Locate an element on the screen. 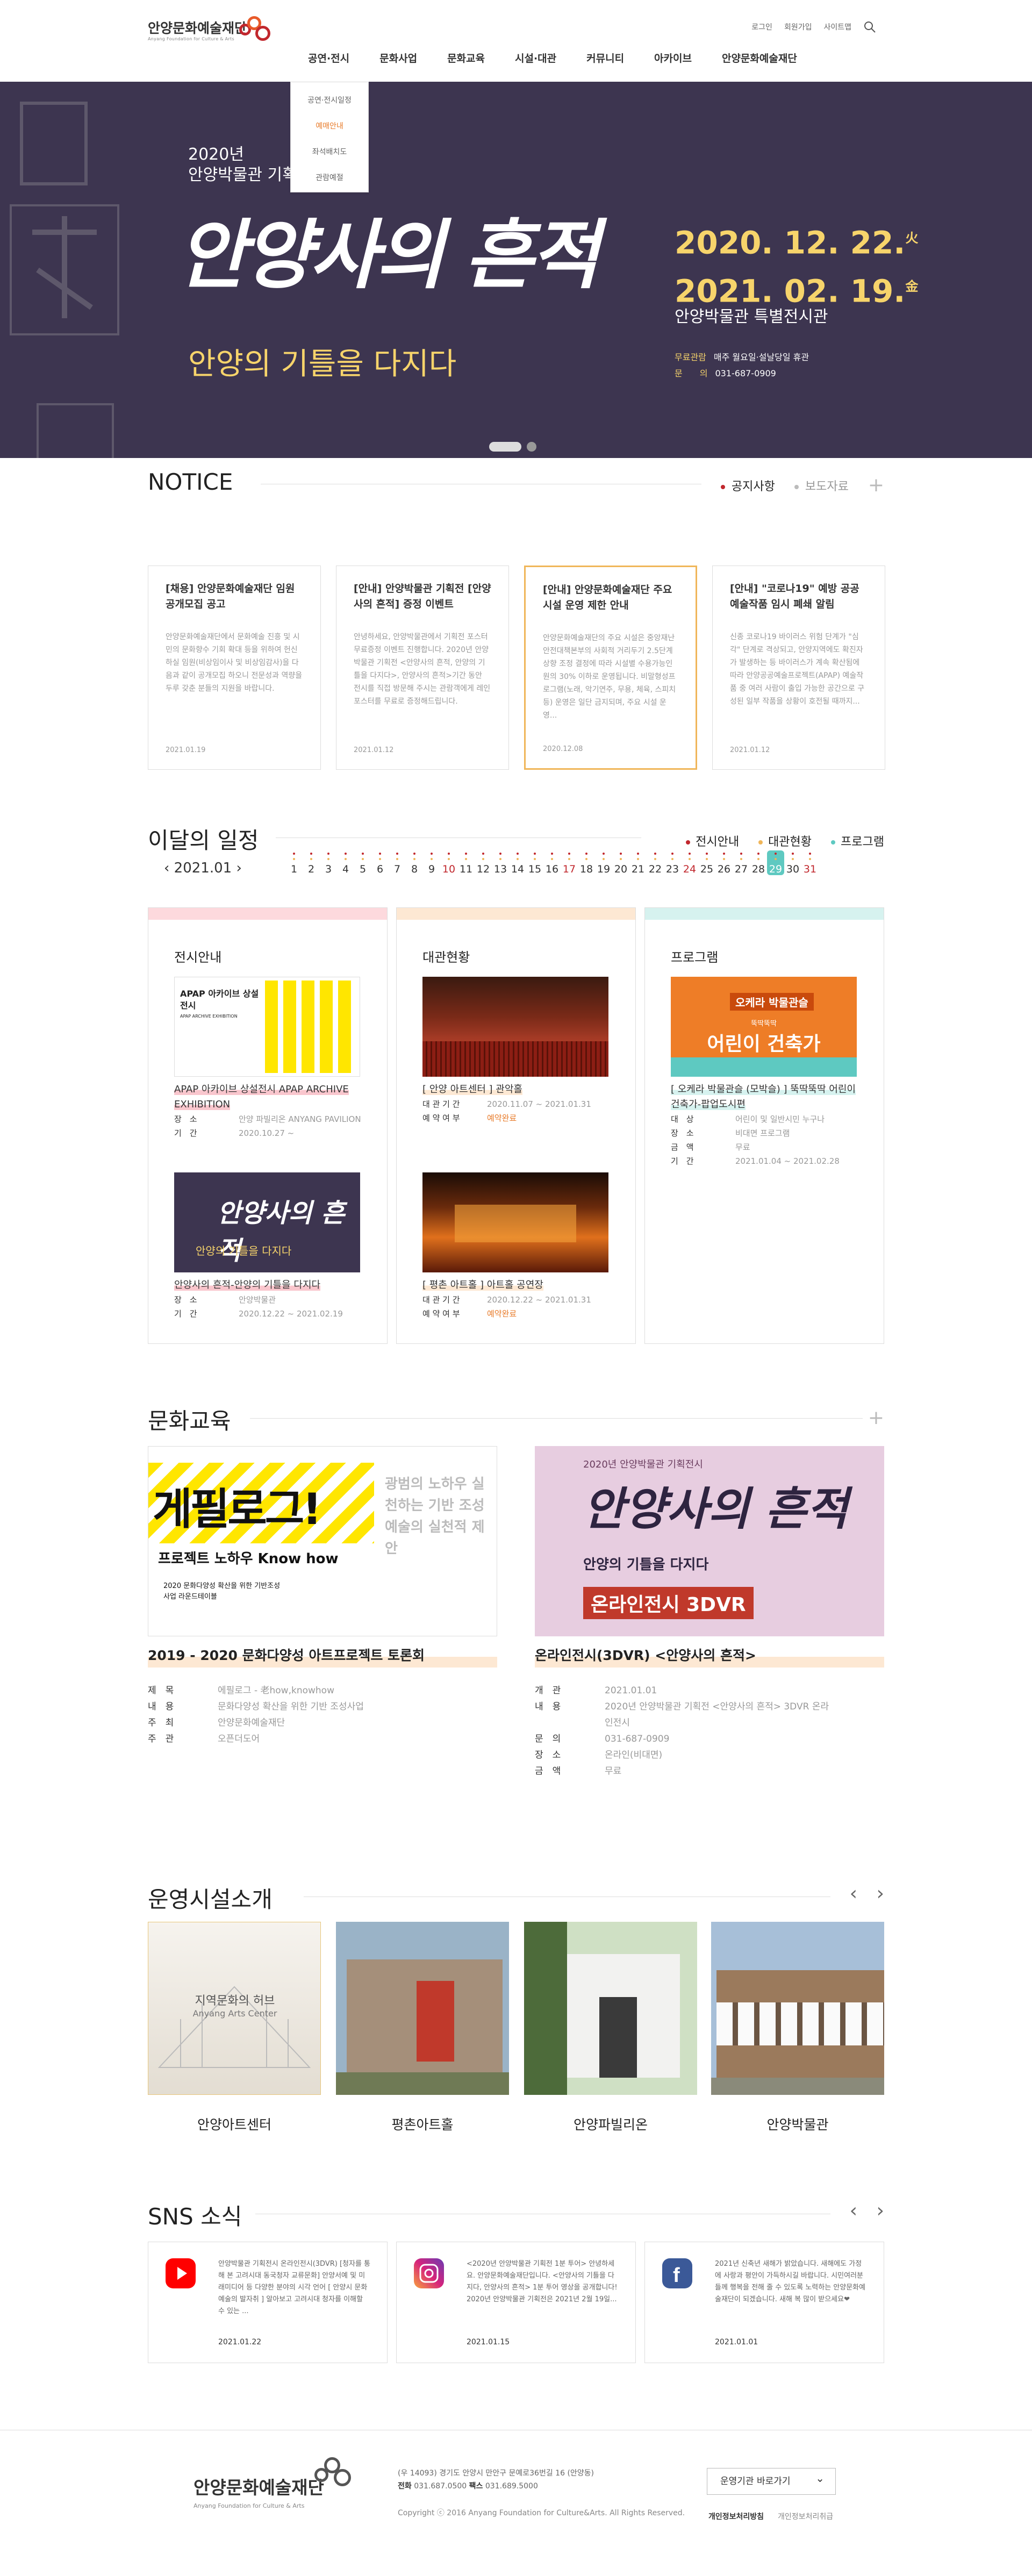 The height and width of the screenshot is (2576, 1032). slide-dot is located at coordinates (531, 447).